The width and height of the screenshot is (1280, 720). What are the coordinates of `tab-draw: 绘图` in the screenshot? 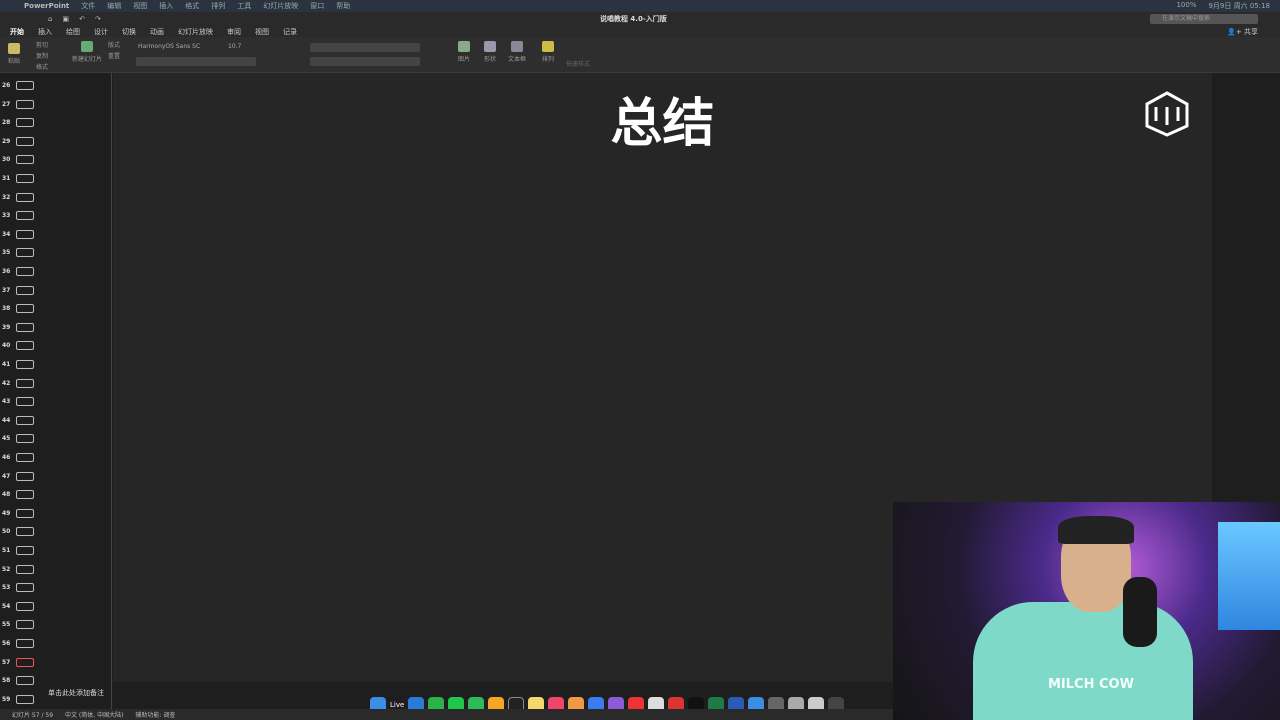 It's located at (73, 32).